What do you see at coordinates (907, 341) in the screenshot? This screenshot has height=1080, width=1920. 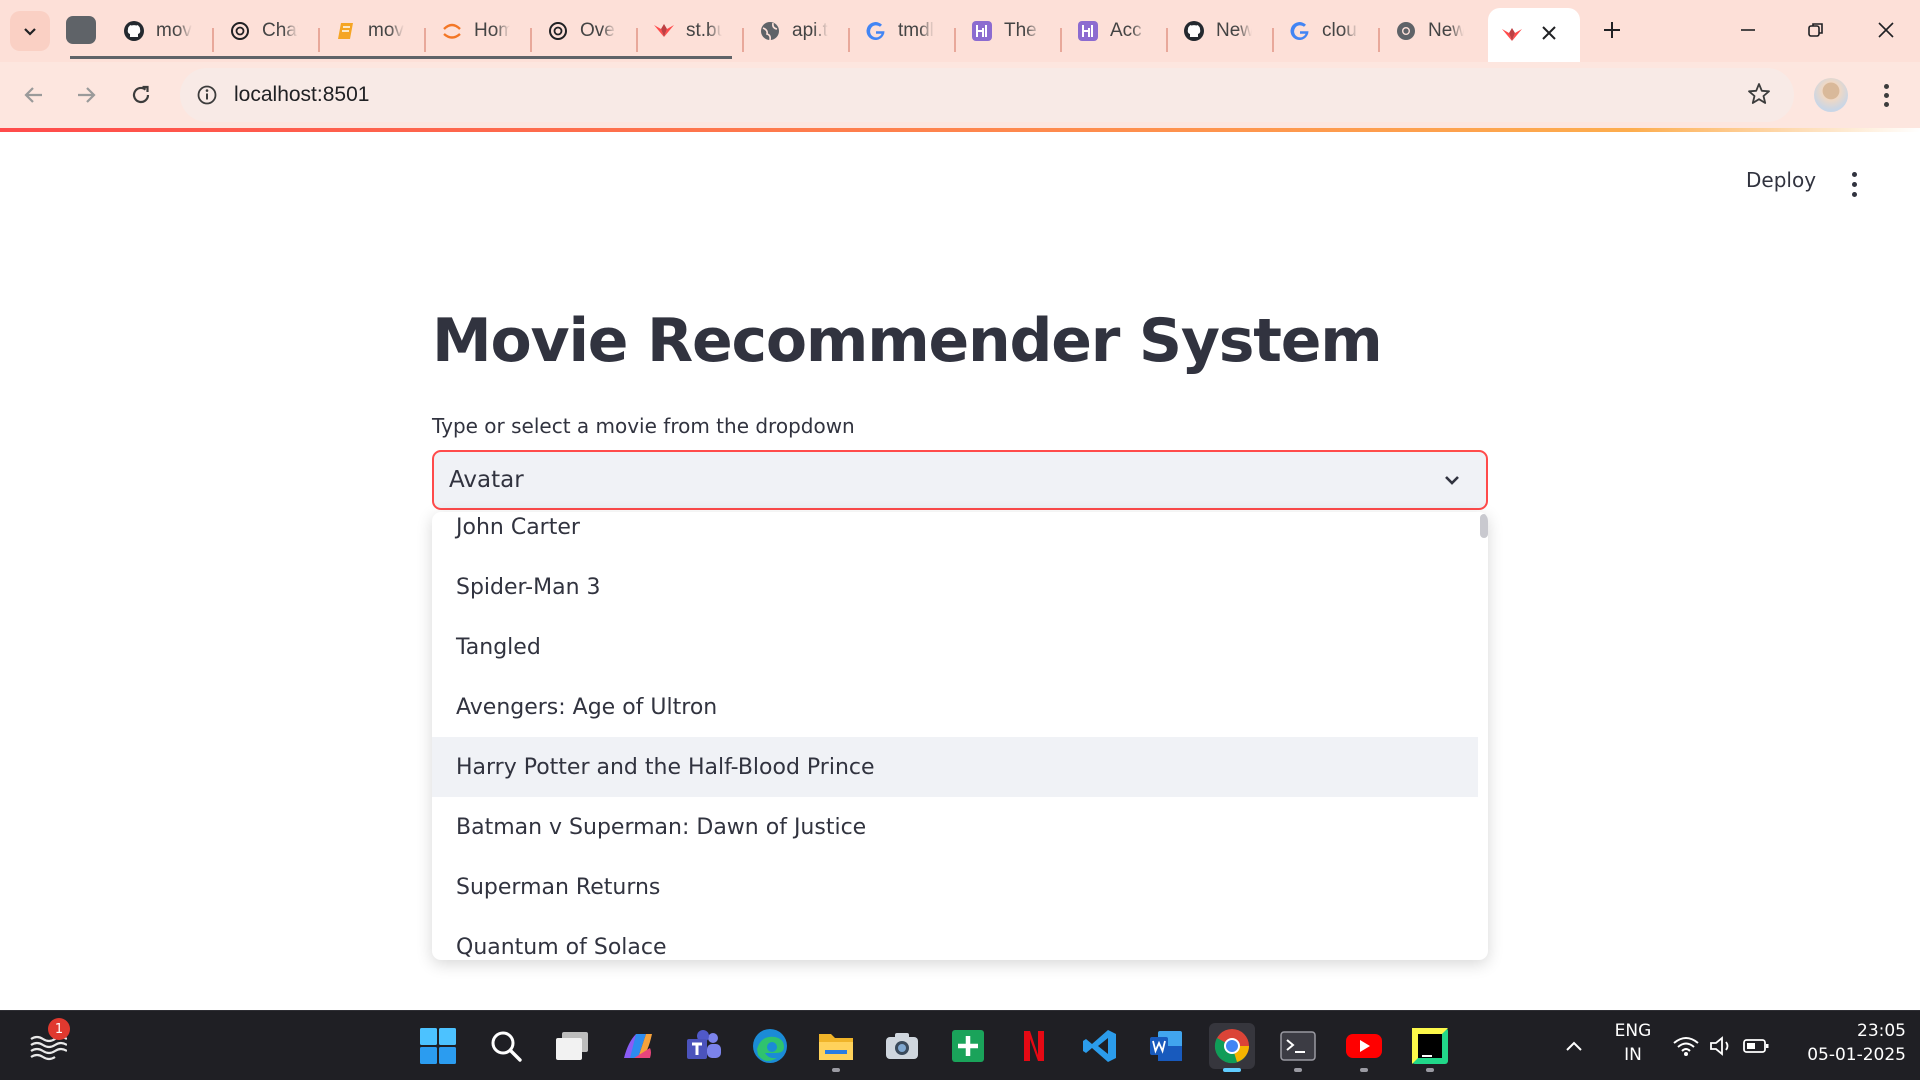 I see `page-title: Movie Recommender System` at bounding box center [907, 341].